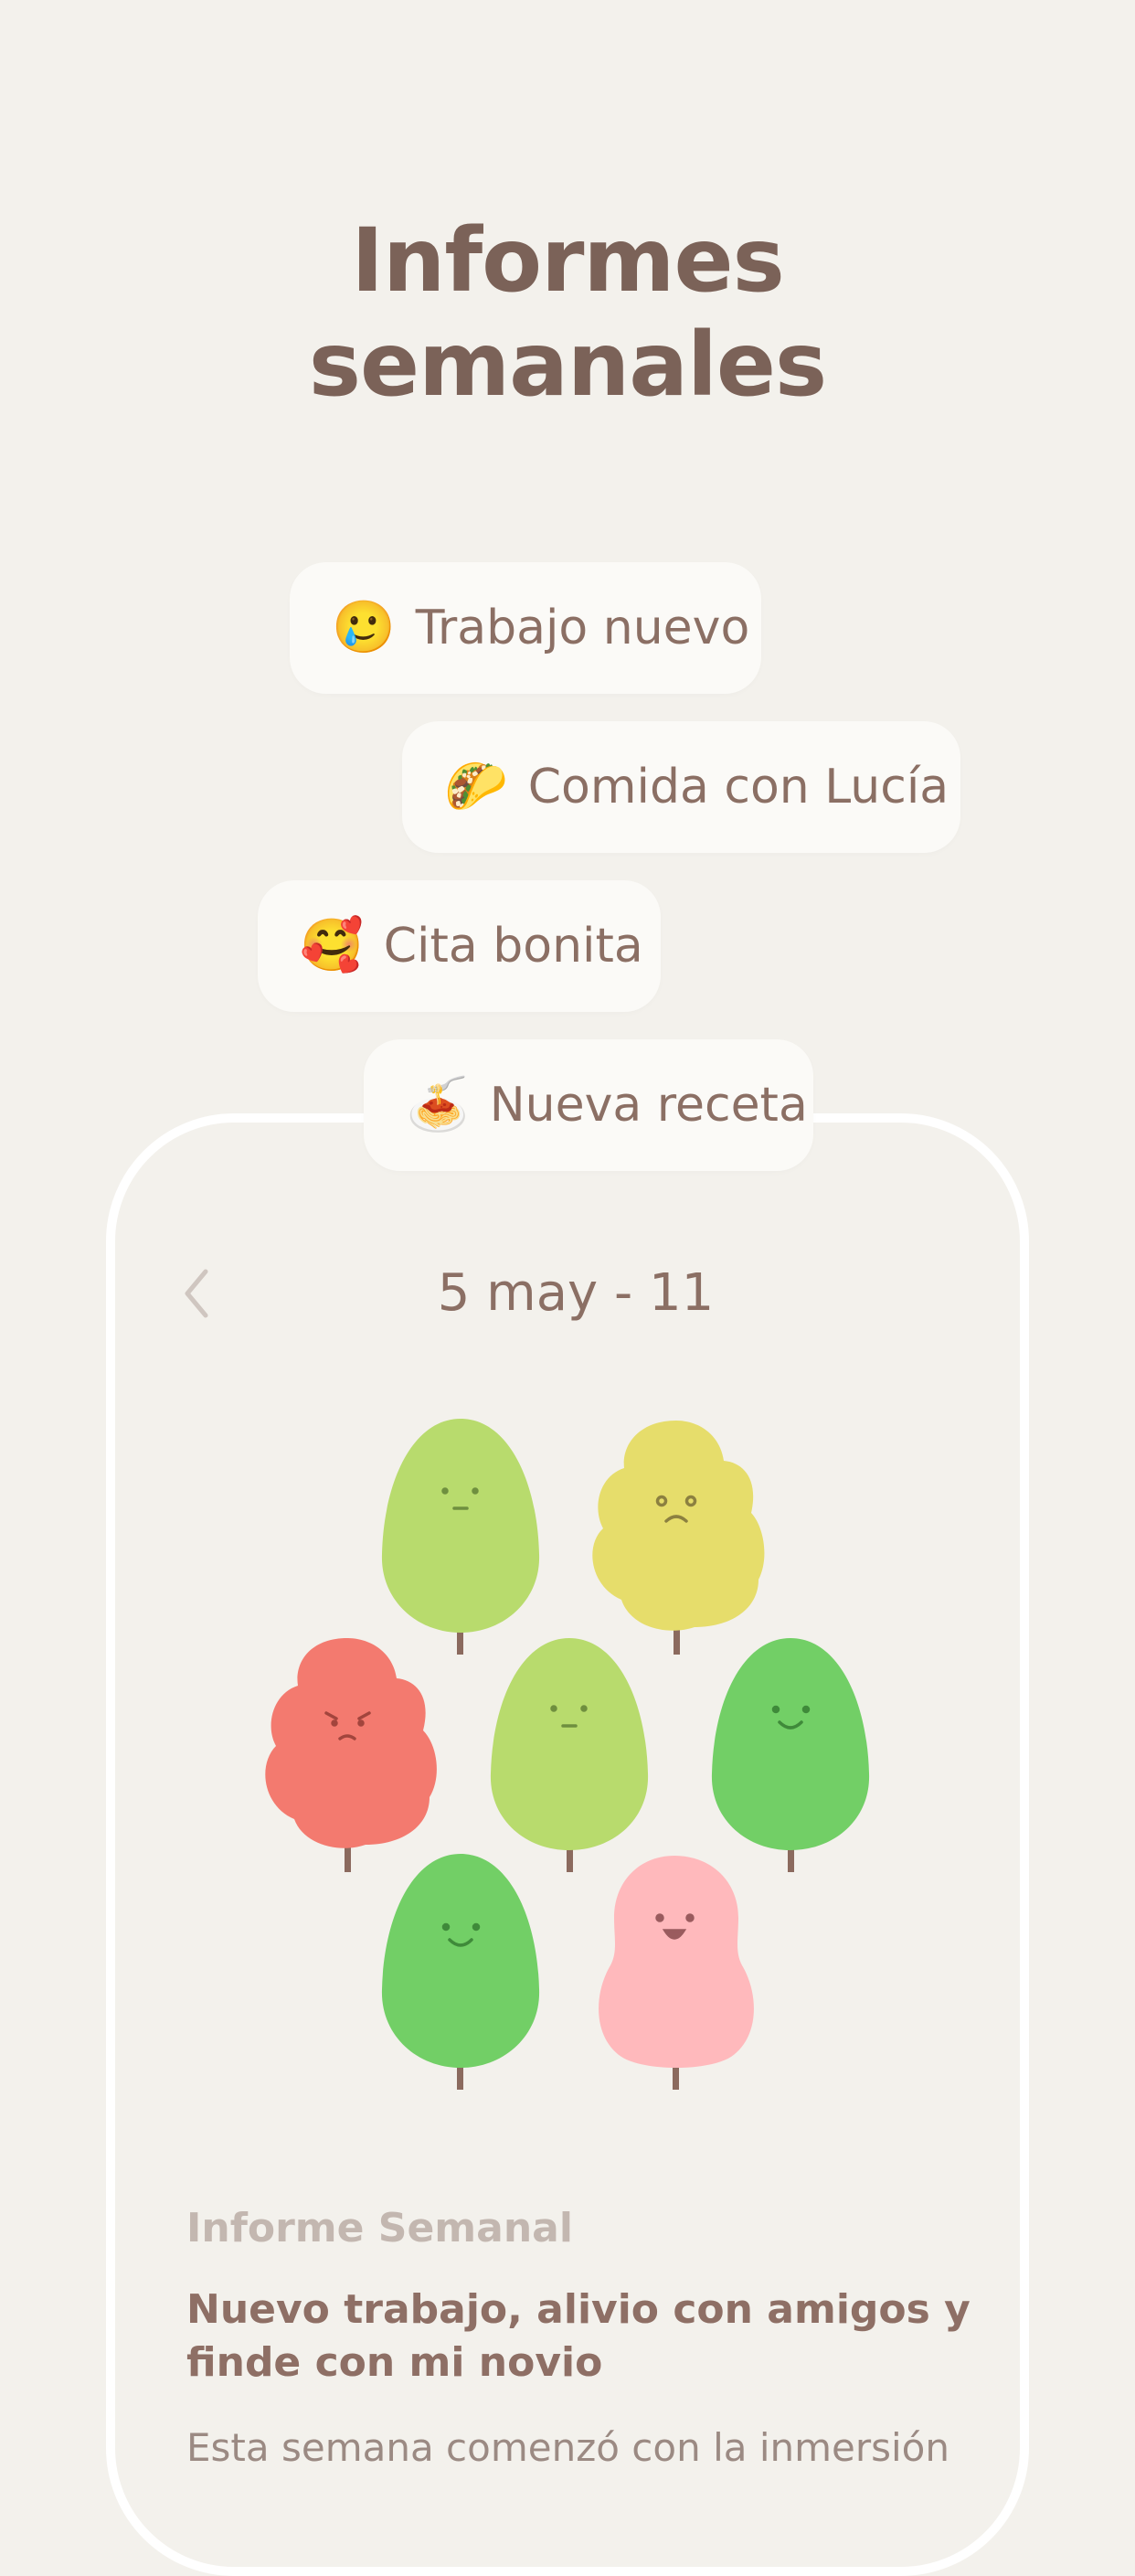 Image resolution: width=1135 pixels, height=2576 pixels. I want to click on moment-chip-comida: 🌮 Comida con Lucía, so click(681, 787).